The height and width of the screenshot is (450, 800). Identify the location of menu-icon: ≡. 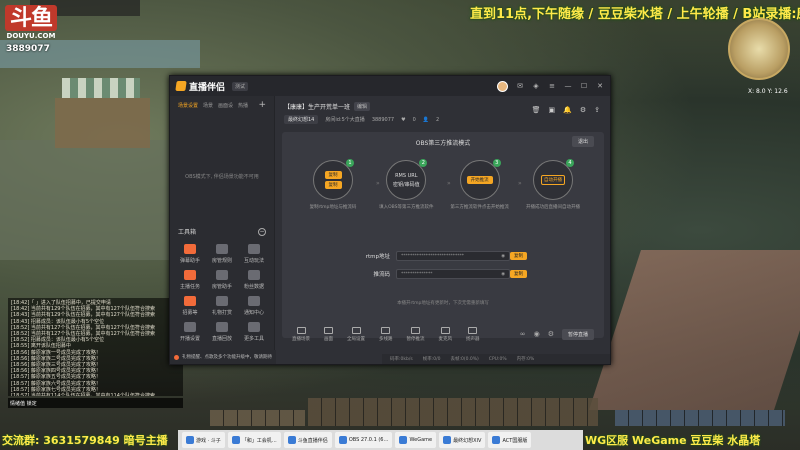
(552, 86).